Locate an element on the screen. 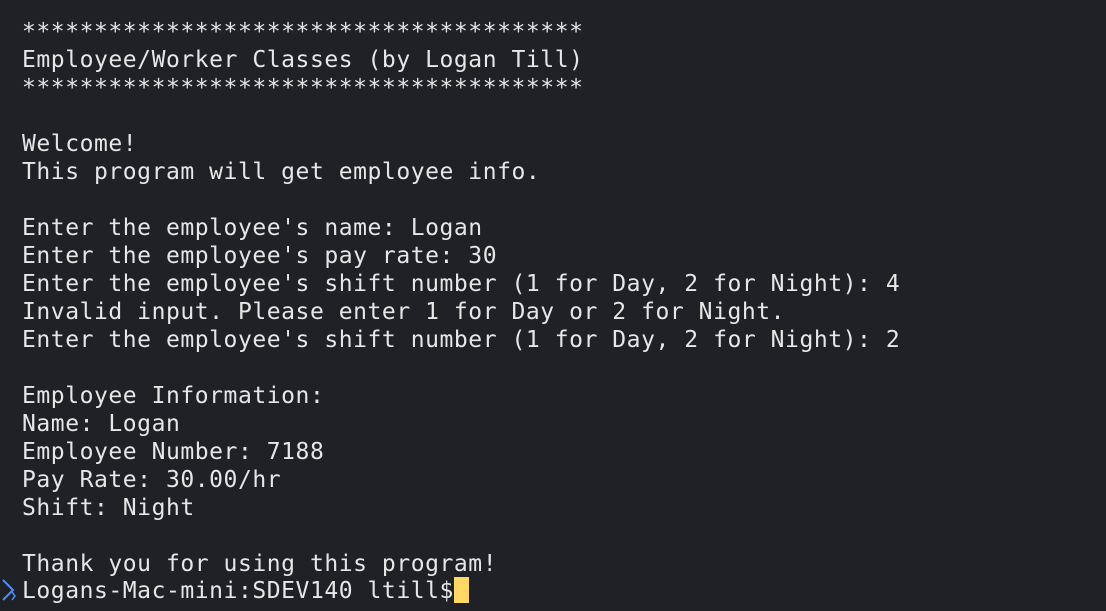 The width and height of the screenshot is (1106, 611). program-title: Employee/Worker Classes (by Logan Till) is located at coordinates (303, 60).